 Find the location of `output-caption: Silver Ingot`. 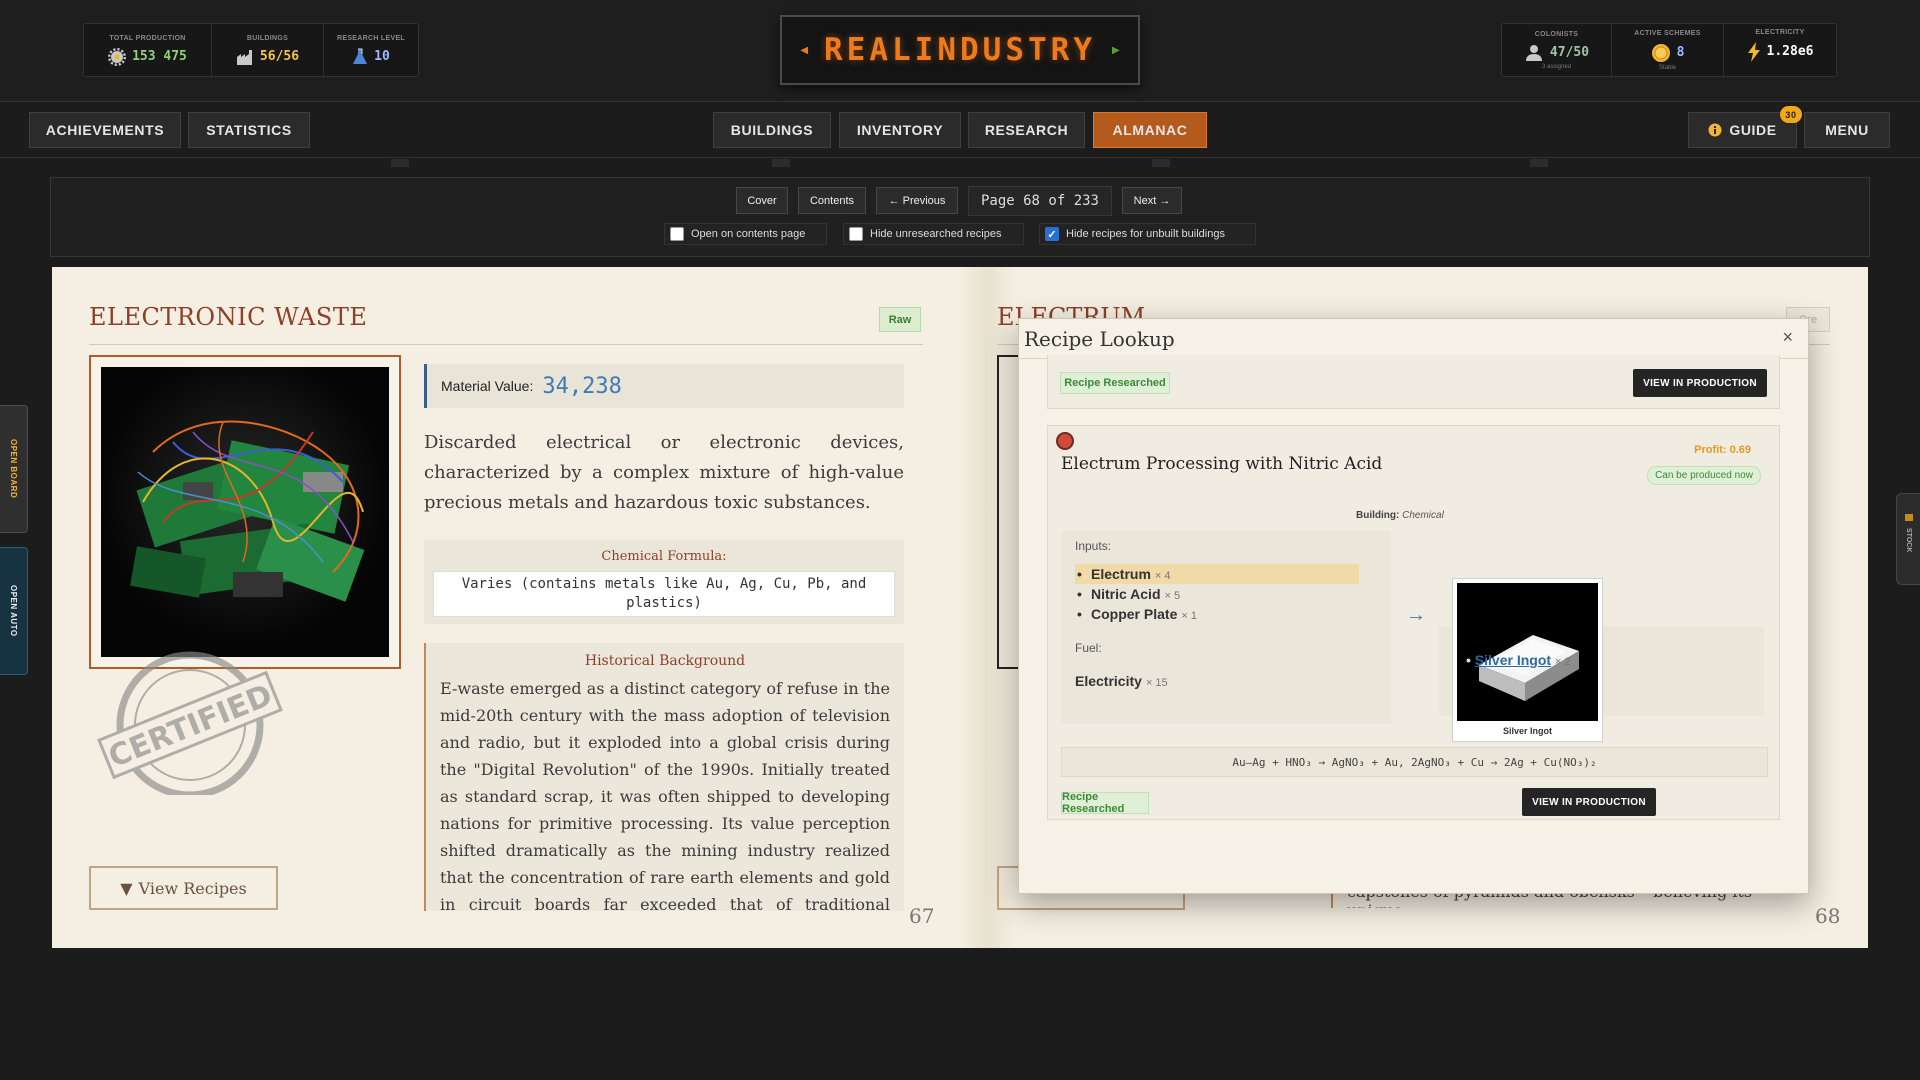

output-caption: Silver Ingot is located at coordinates (1527, 731).